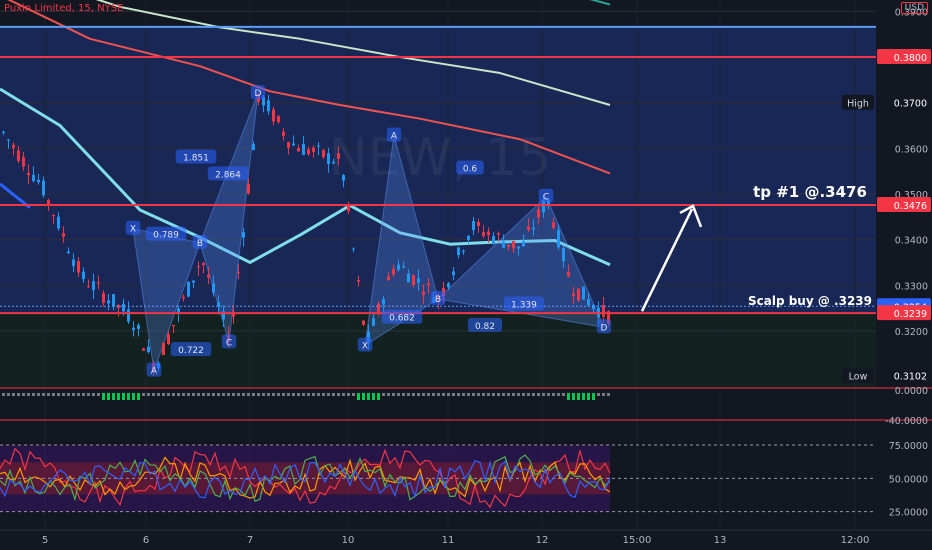  I want to click on time-tick: 12:00, so click(855, 540).